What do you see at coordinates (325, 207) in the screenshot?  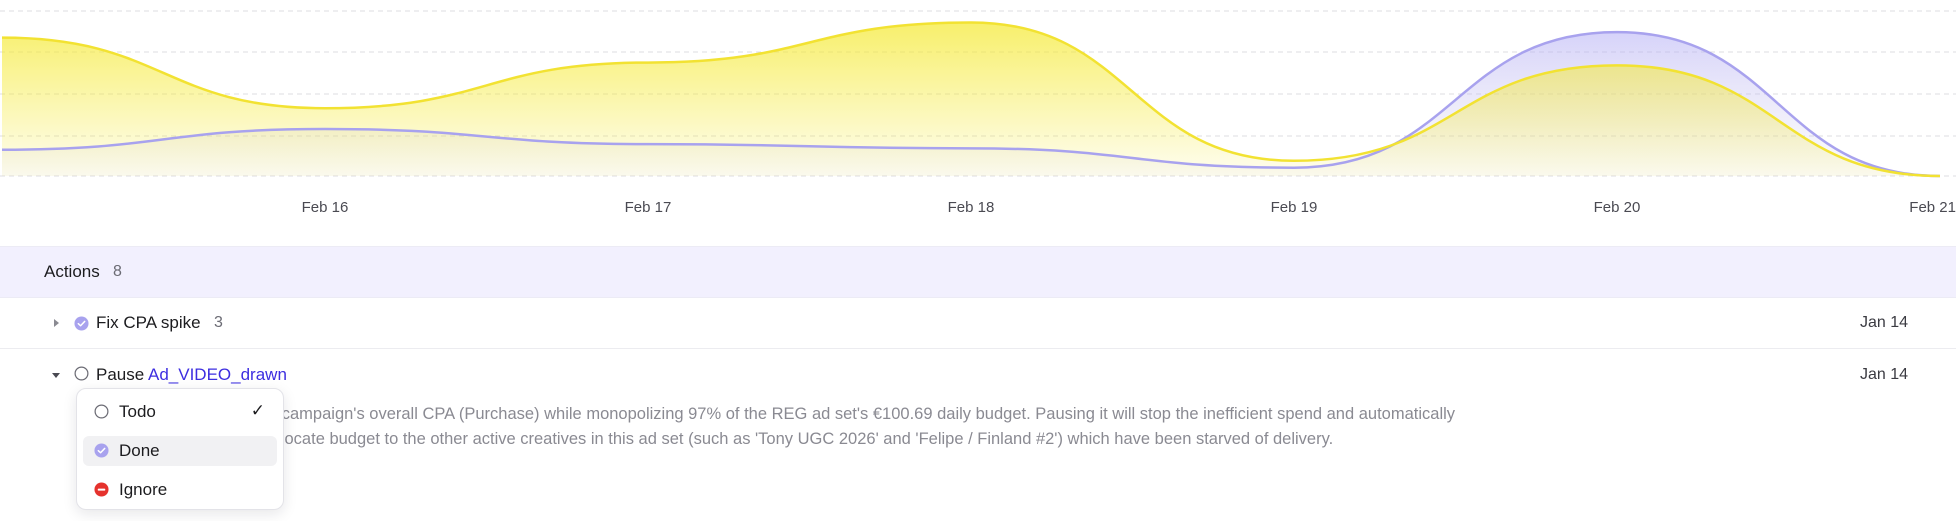 I see `x-tick-label: Feb 16` at bounding box center [325, 207].